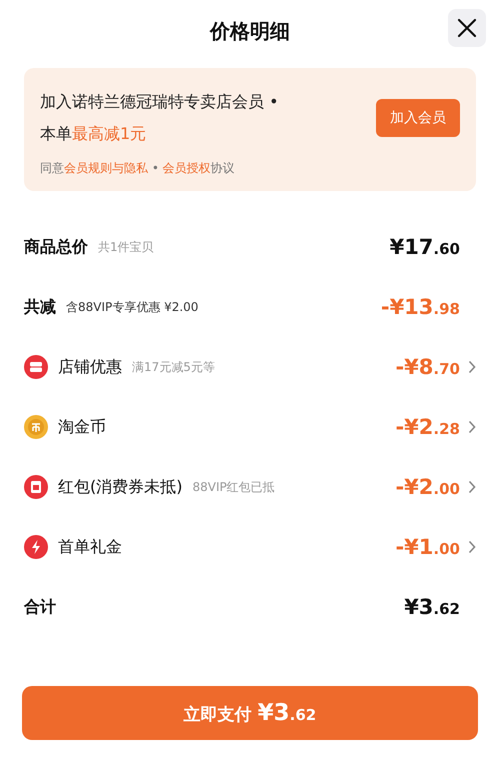  Describe the element at coordinates (427, 367) in the screenshot. I see `row-amount: -¥8.70` at that location.